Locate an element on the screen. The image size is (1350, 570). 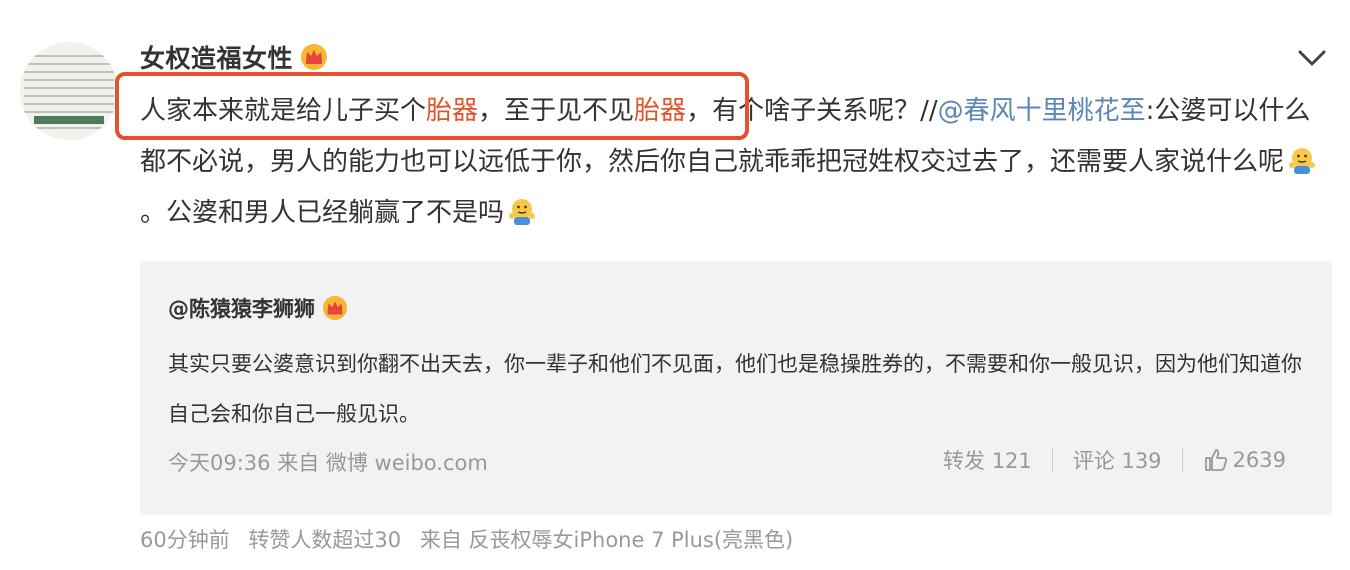
repost-author-name: @陈猿猿李狮狮 is located at coordinates (241, 308).